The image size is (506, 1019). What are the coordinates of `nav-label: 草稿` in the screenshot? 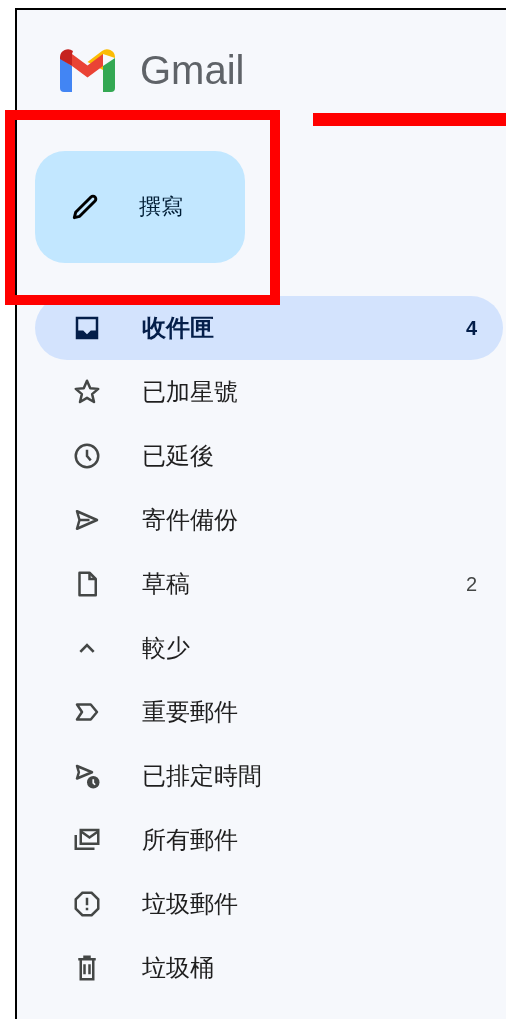 It's located at (166, 584).